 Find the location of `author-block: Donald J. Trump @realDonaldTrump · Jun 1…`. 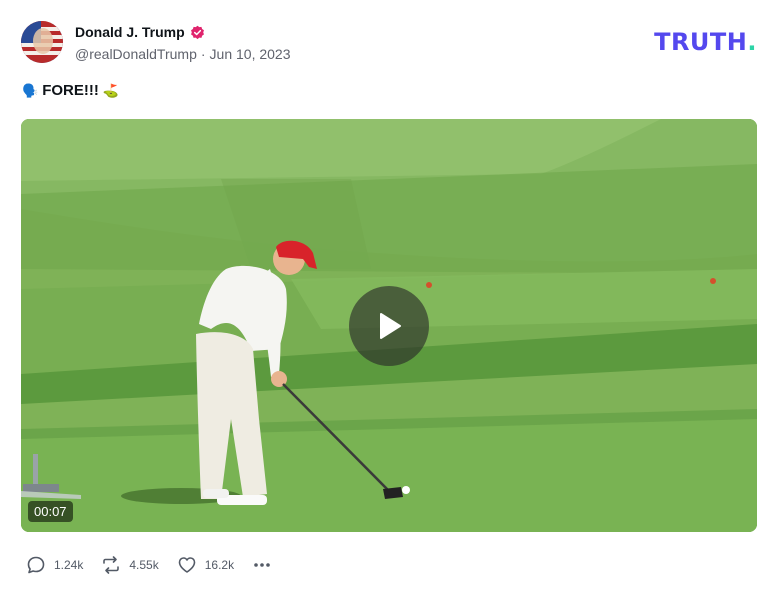

author-block: Donald J. Trump @realDonaldTrump · Jun 1… is located at coordinates (183, 42).